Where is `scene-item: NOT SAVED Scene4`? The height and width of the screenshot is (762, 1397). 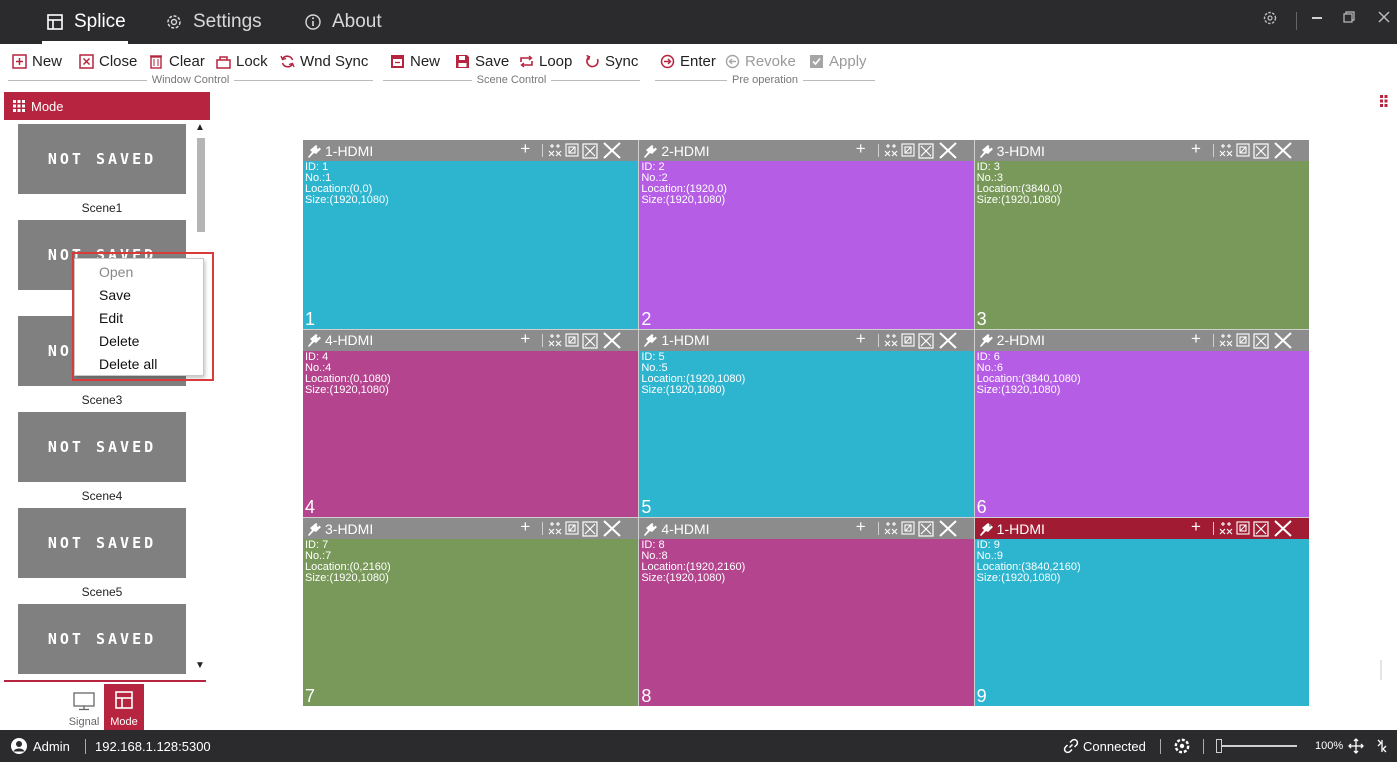
scene-item: NOT SAVED Scene4 is located at coordinates (102, 457).